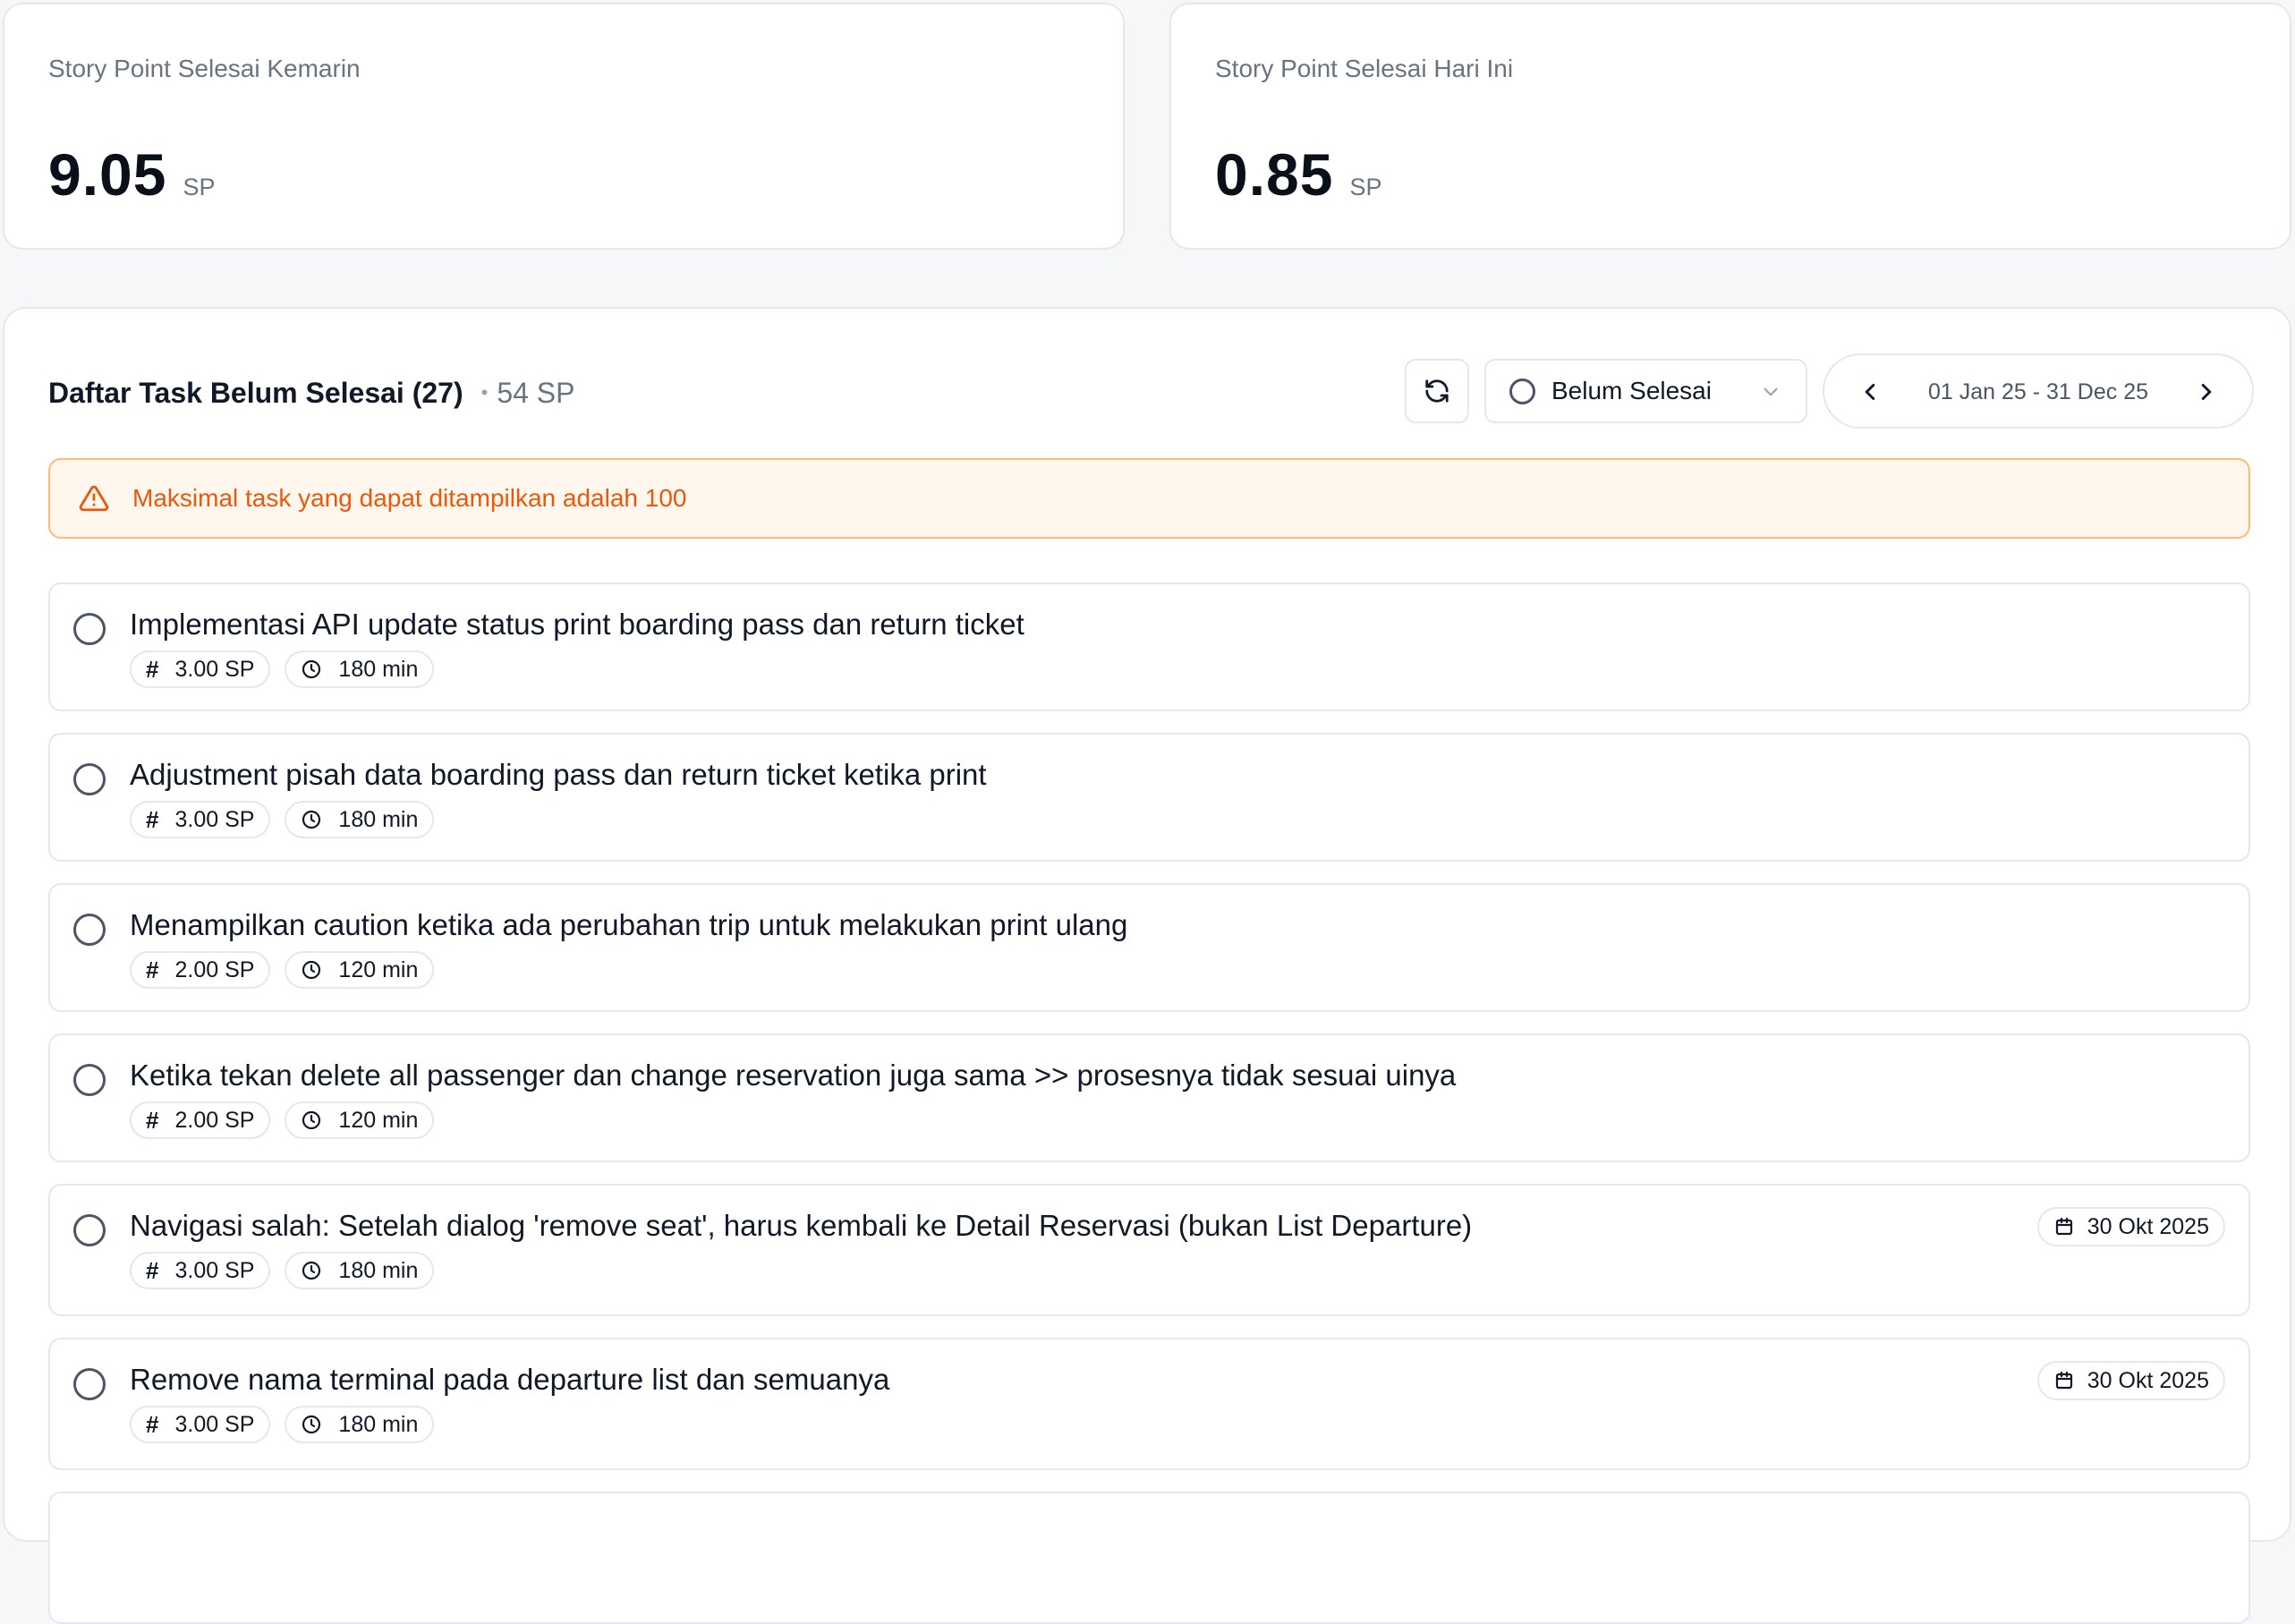 The image size is (2295, 1624). I want to click on stat-label: Story Point Selesai Kemarin, so click(204, 68).